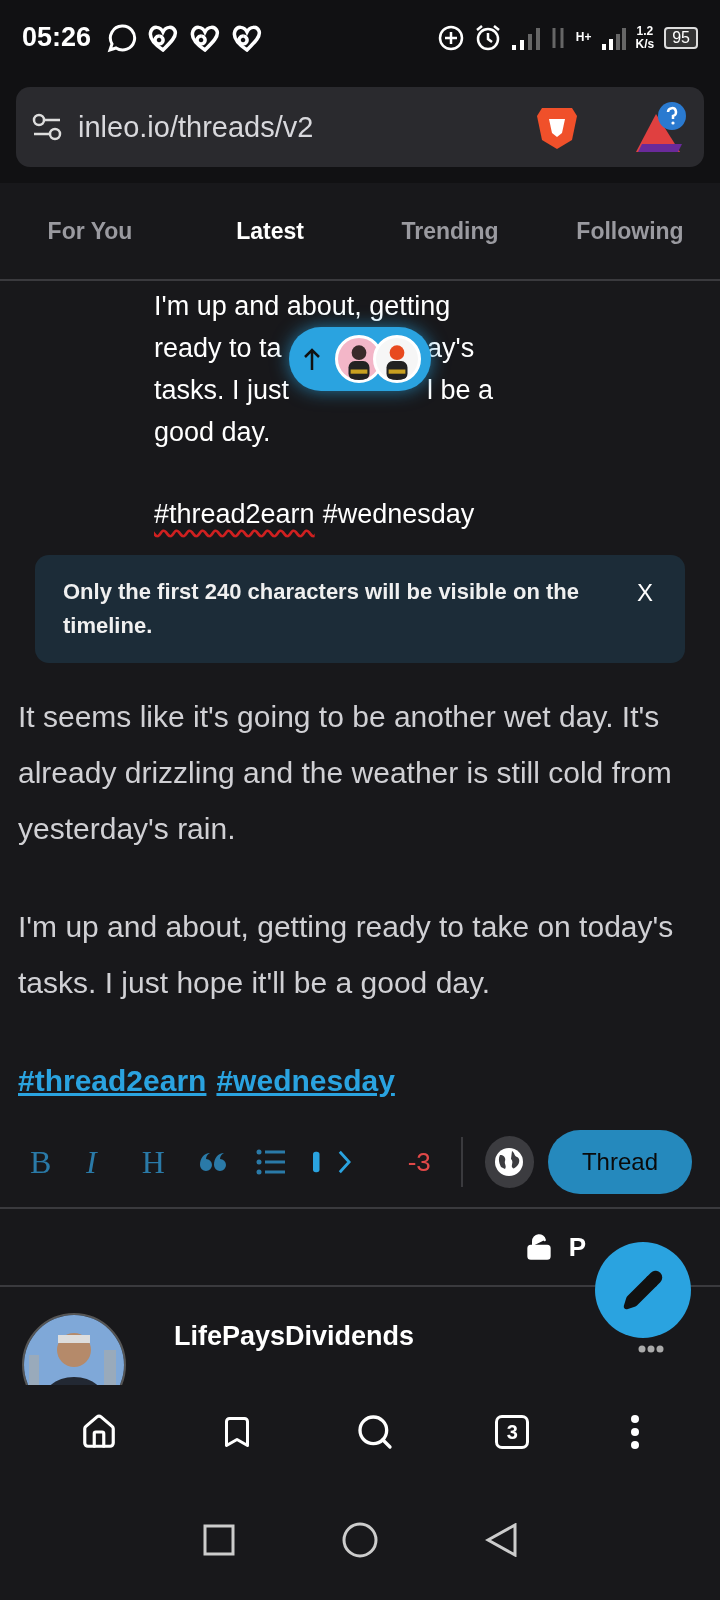  Describe the element at coordinates (512, 1432) in the screenshot. I see `tab-count-button: 3` at that location.